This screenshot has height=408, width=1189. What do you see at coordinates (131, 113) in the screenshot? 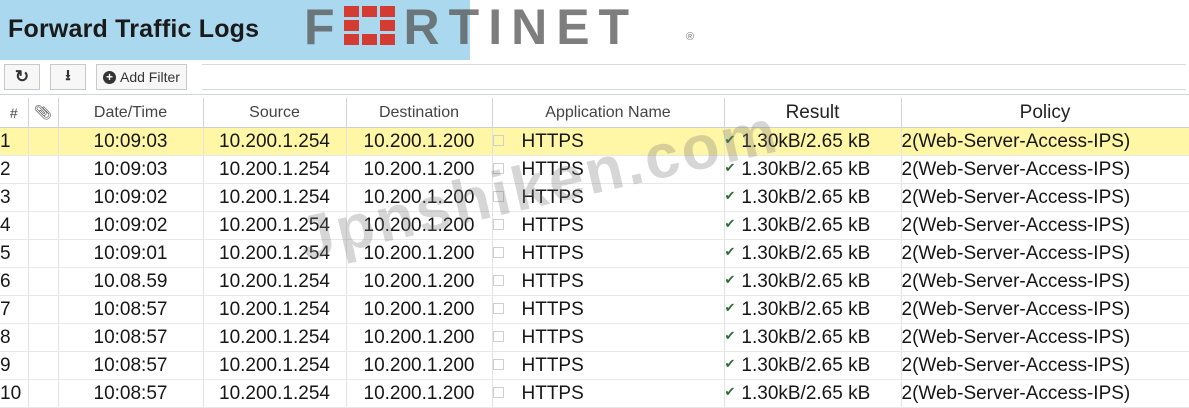
I see `column-header-datetime: Date/Time` at bounding box center [131, 113].